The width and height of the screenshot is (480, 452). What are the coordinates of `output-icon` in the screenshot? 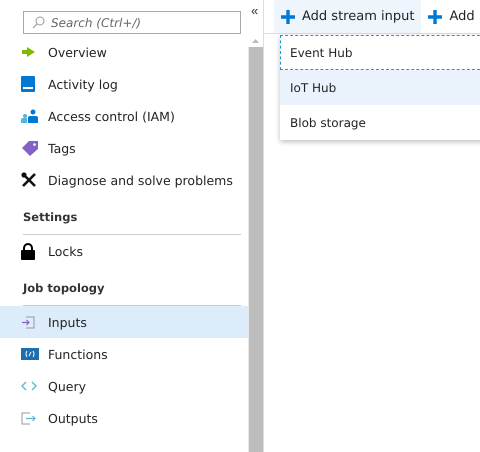 It's located at (29, 418).